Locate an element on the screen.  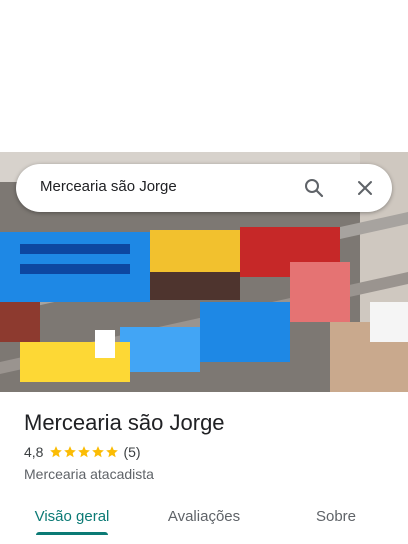
tab-overview: Visão geral is located at coordinates (72, 516).